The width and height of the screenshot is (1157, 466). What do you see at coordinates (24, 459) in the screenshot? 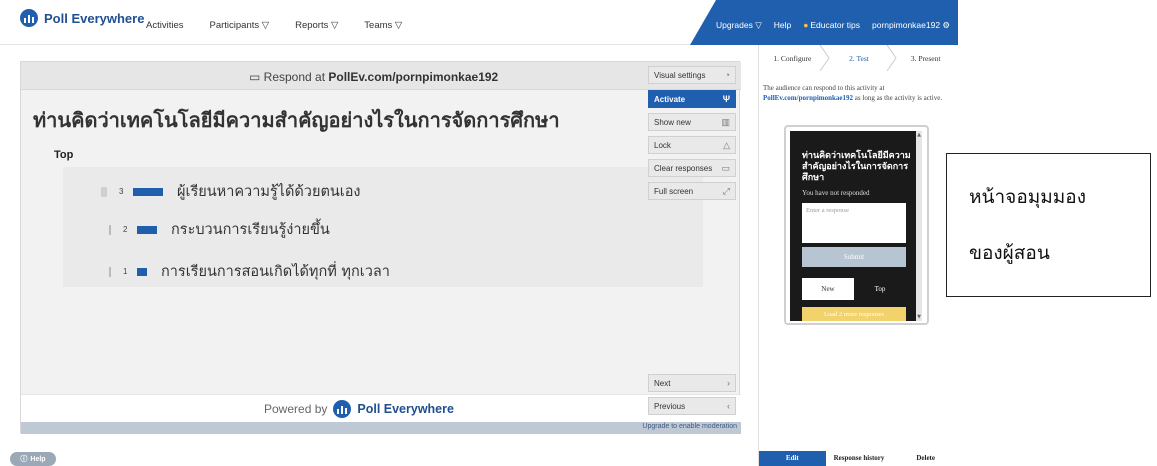
I see `help-icon: ⓘ` at bounding box center [24, 459].